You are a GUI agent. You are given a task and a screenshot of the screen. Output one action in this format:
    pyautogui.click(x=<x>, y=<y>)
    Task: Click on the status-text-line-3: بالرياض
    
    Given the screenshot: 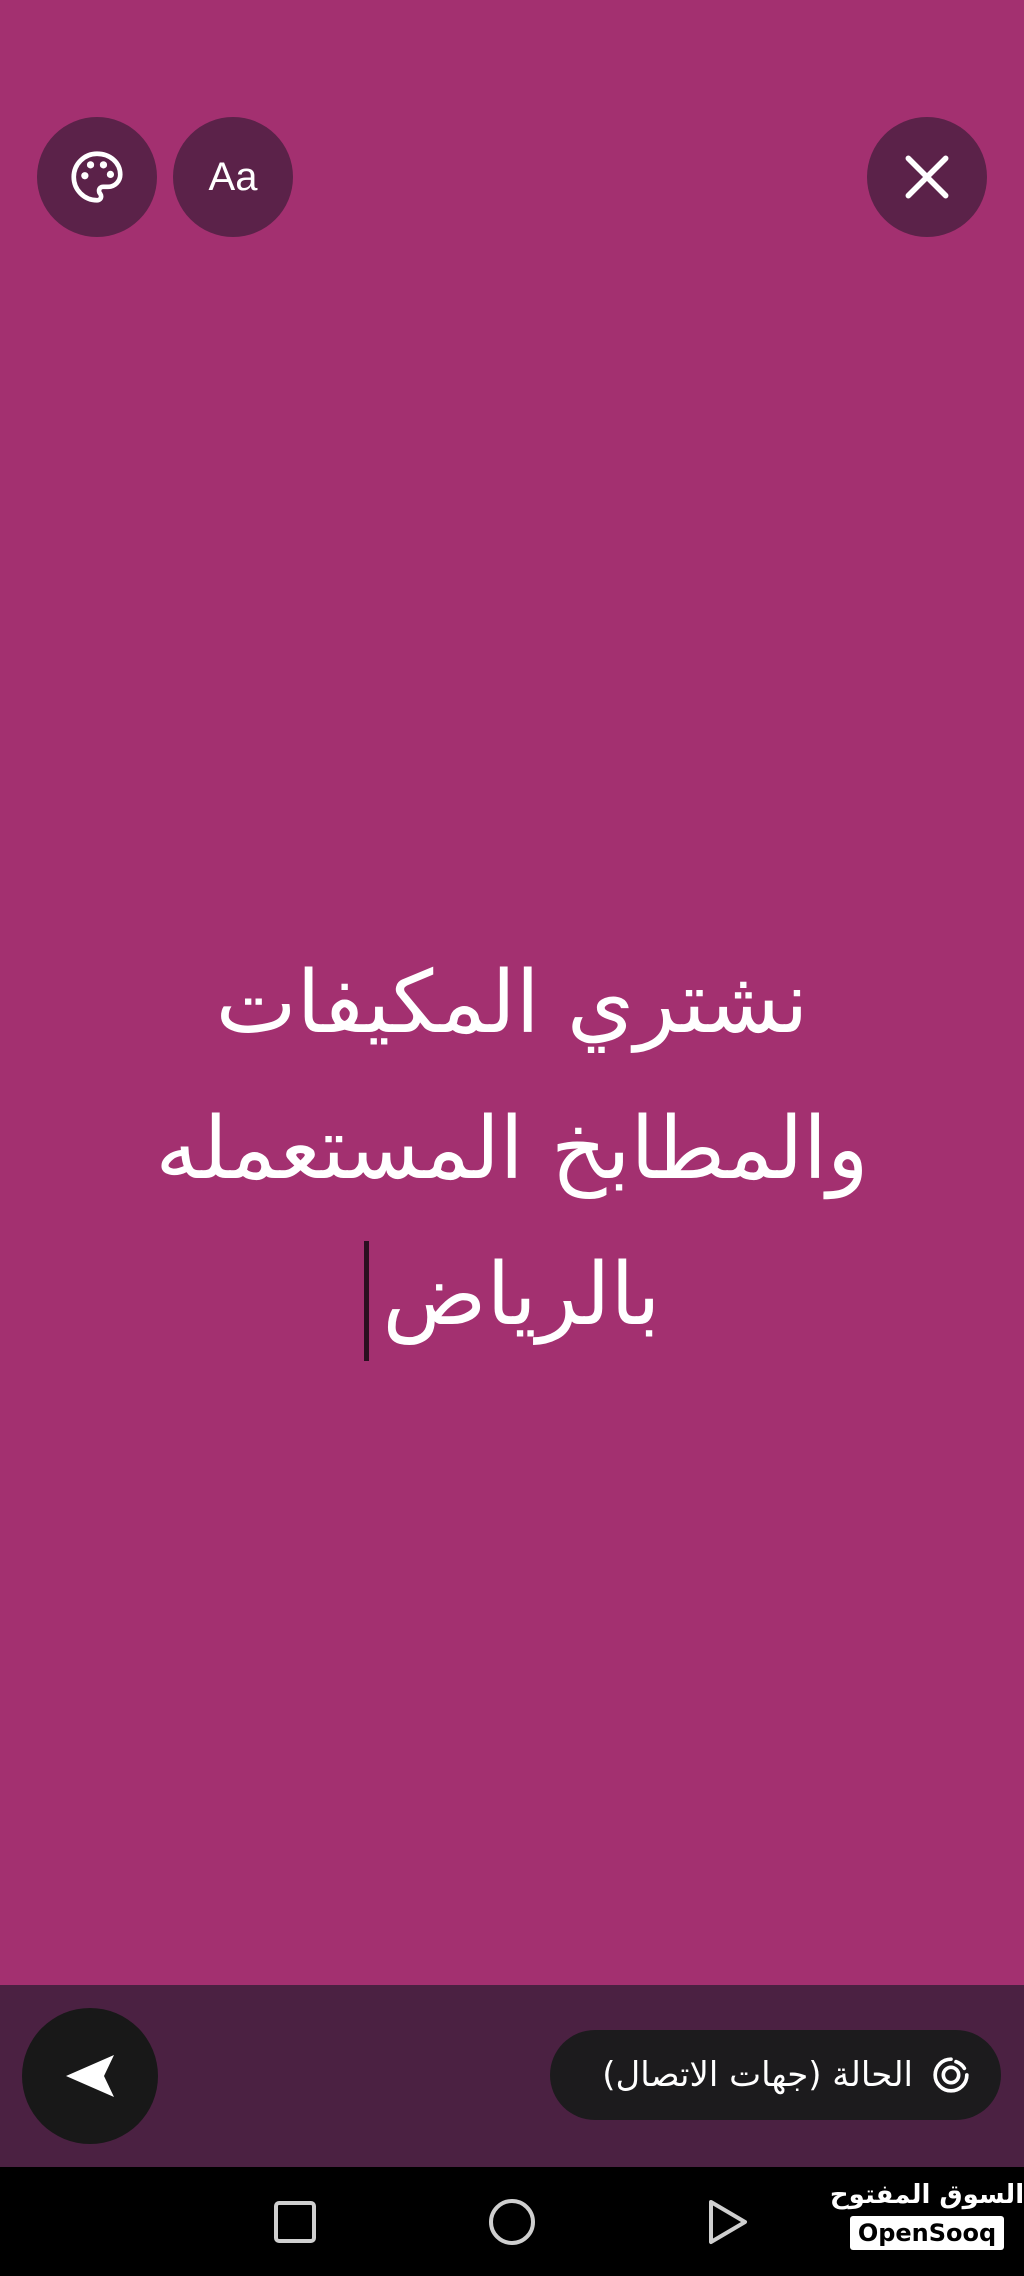 What is the action you would take?
    pyautogui.click(x=512, y=1295)
    